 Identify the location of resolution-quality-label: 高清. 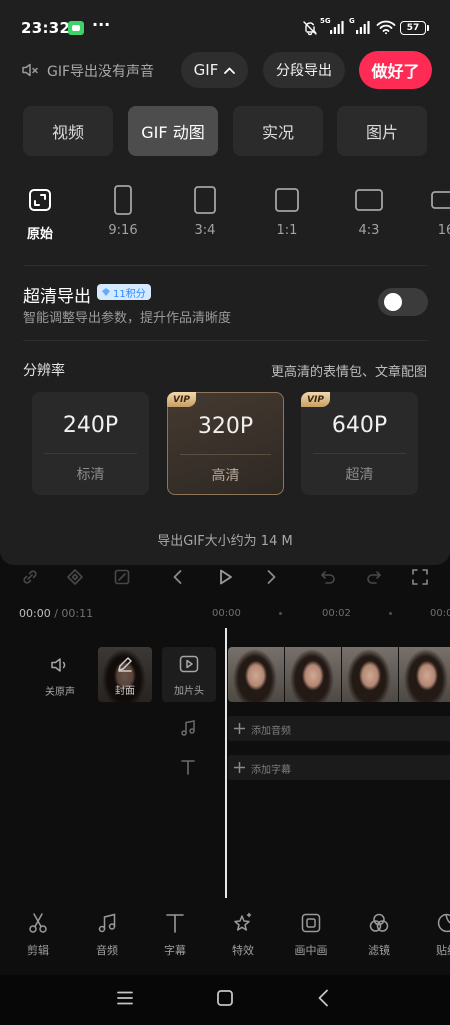
(225, 476).